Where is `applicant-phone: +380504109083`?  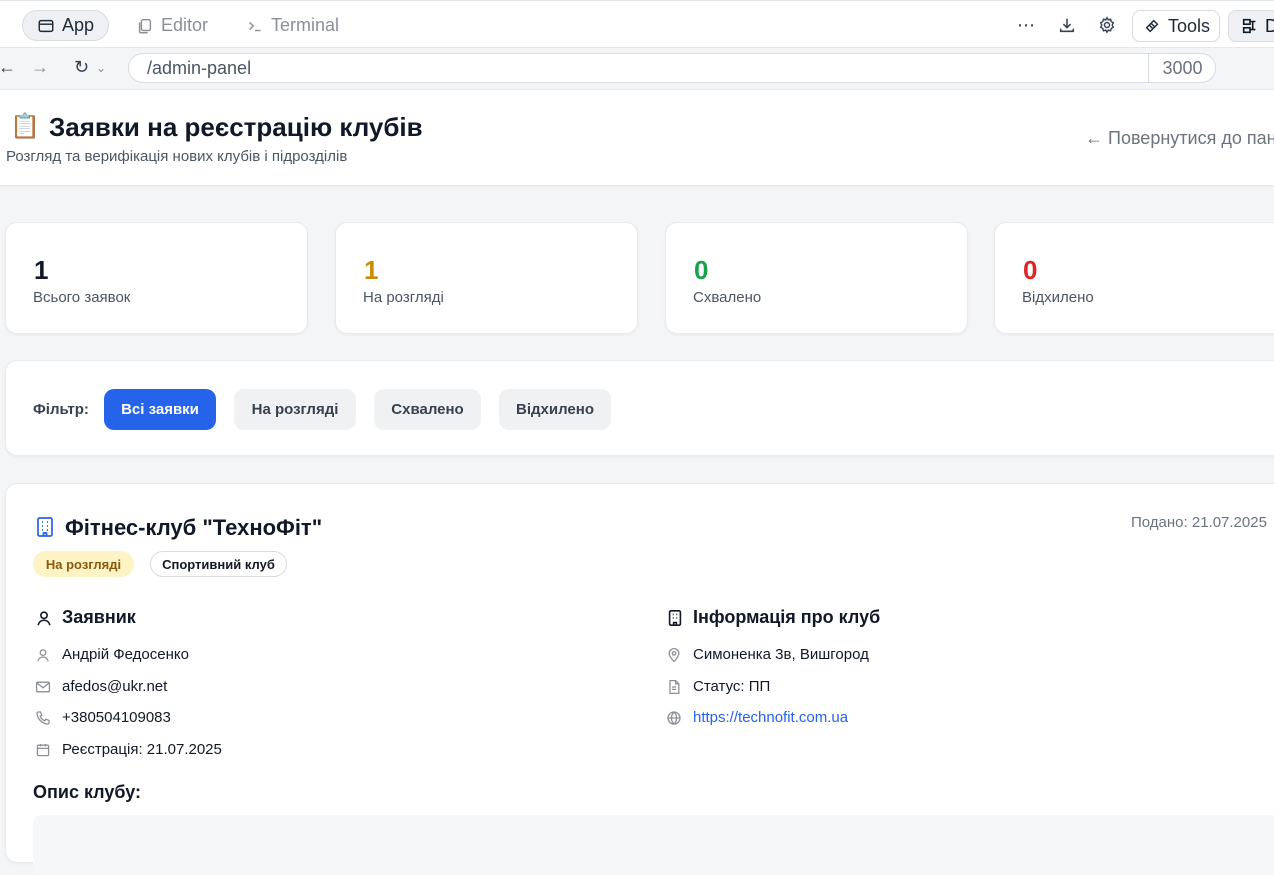
applicant-phone: +380504109083 is located at coordinates (116, 717).